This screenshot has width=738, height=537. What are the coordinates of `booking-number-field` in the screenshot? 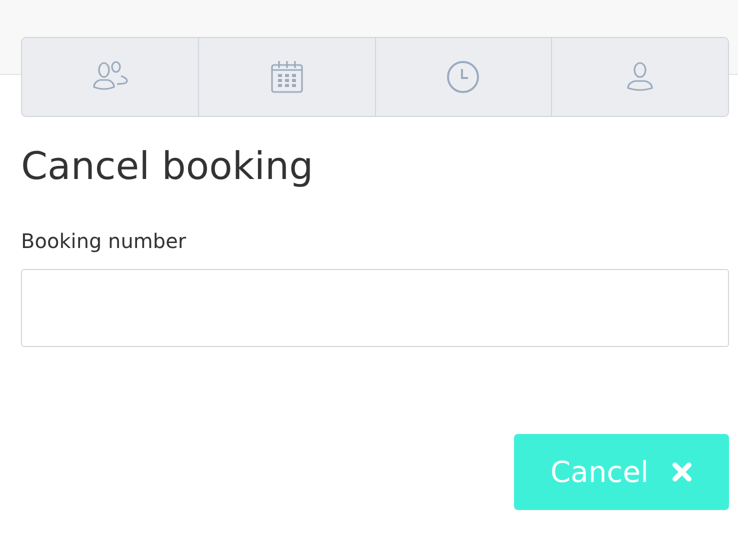 It's located at (375, 308).